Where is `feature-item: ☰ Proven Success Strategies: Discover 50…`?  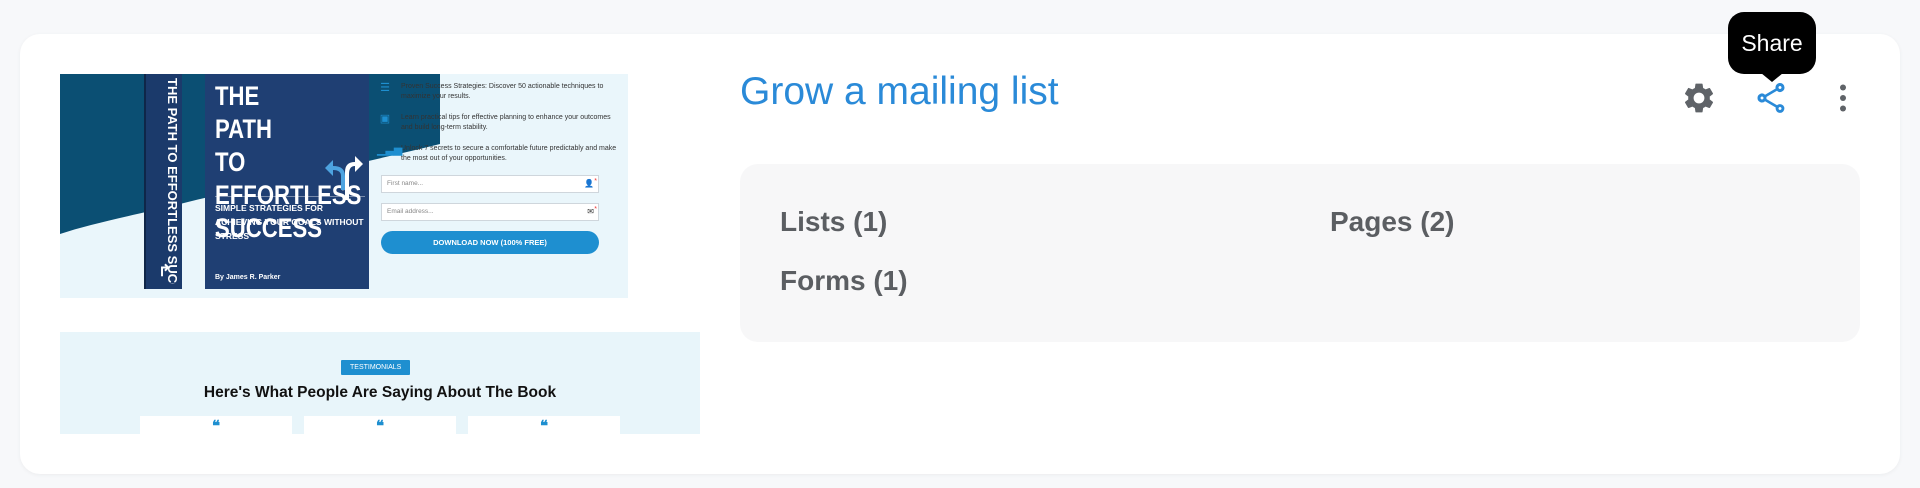 feature-item: ☰ Proven Success Strategies: Discover 50… is located at coordinates (495, 92).